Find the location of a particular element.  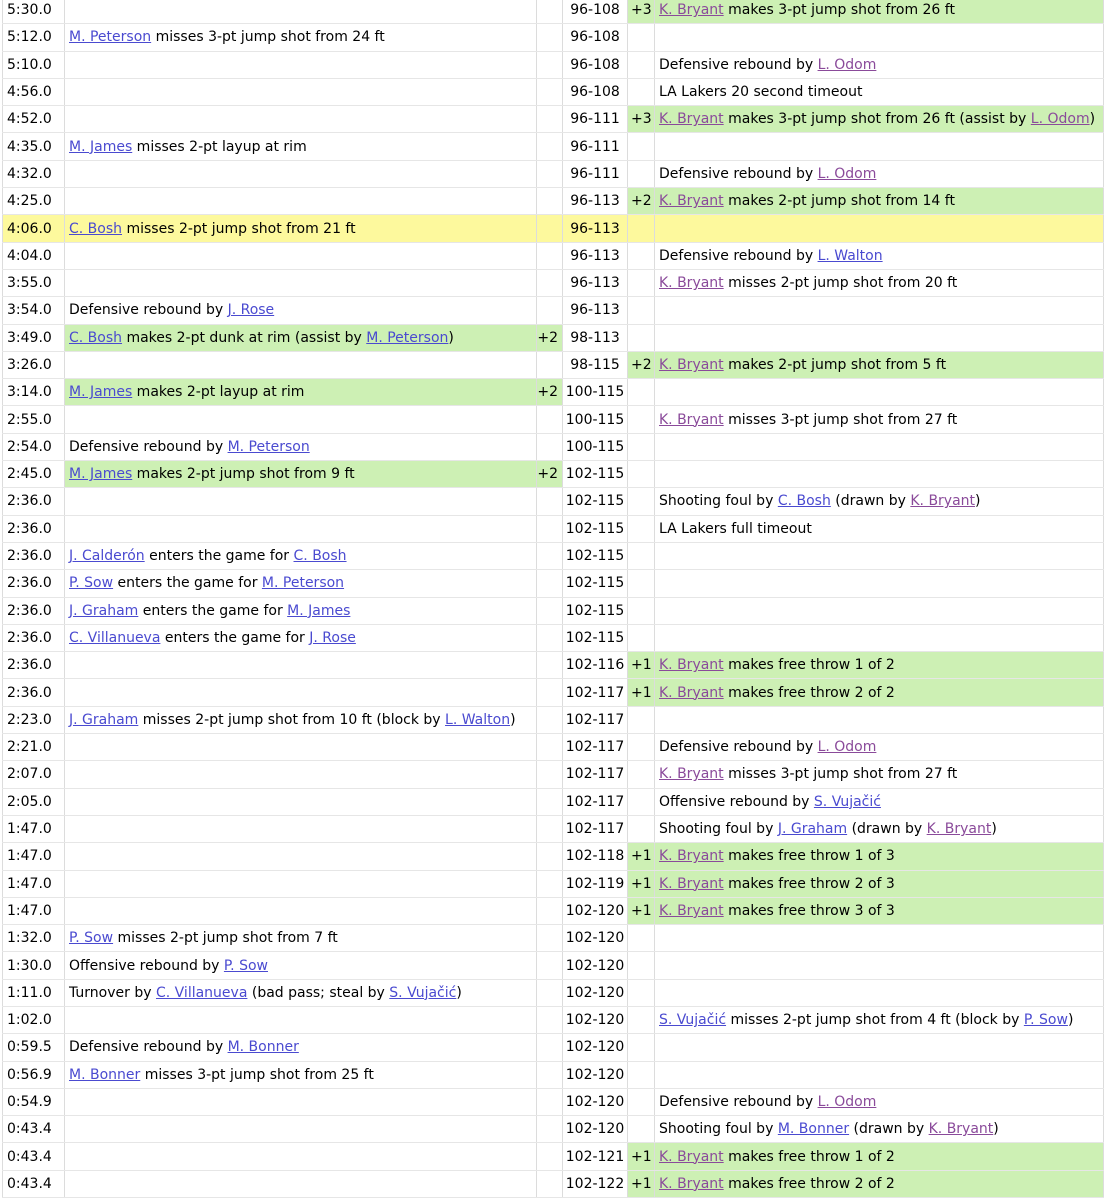

player-link: J. Calderón is located at coordinates (107, 556).